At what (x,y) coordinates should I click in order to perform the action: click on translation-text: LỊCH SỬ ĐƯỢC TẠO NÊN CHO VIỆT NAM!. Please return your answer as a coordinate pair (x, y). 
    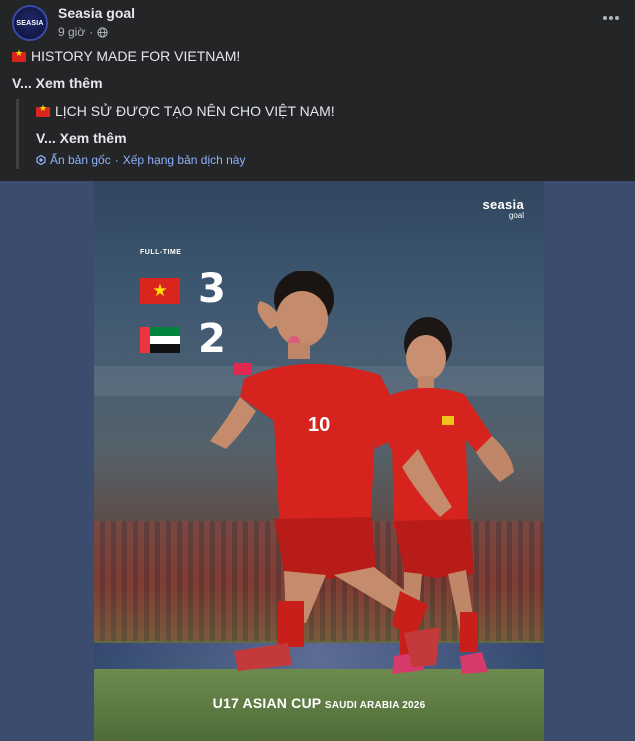
    Looking at the image, I should click on (185, 111).